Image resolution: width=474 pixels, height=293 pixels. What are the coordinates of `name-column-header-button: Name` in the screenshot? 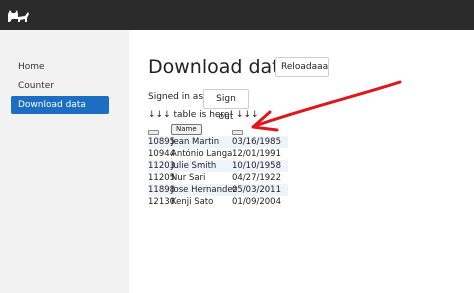 It's located at (186, 129).